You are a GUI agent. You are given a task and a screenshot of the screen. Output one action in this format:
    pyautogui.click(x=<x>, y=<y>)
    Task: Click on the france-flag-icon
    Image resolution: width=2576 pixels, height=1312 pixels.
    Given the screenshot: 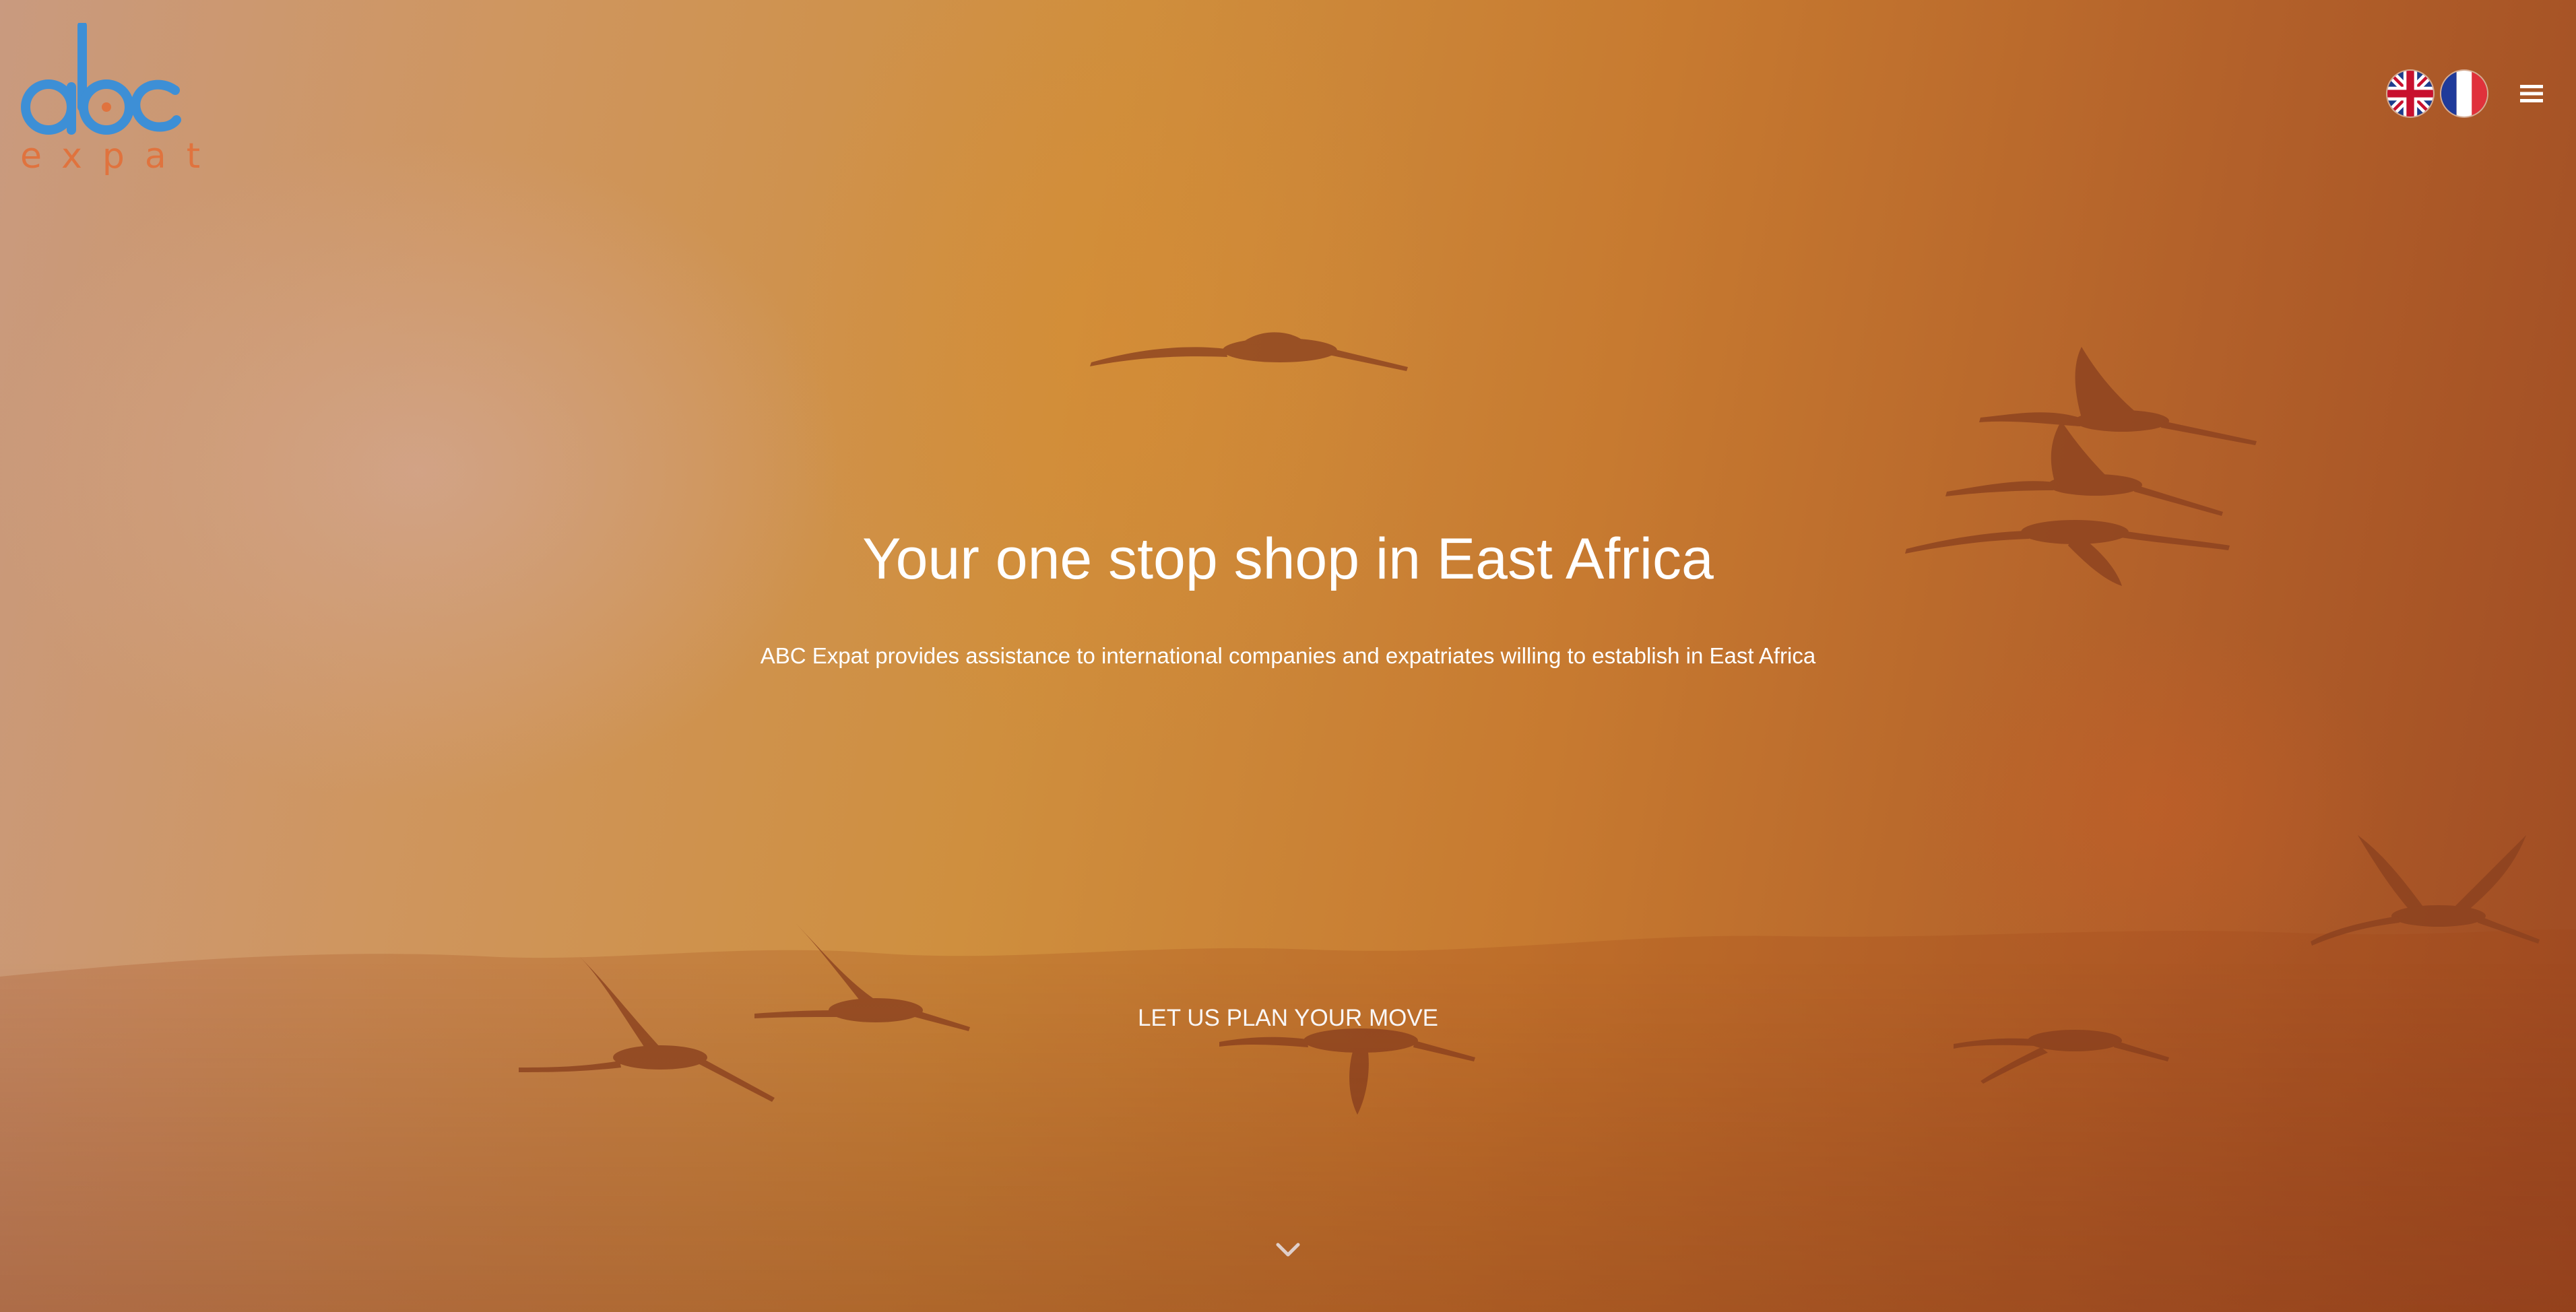 What is the action you would take?
    pyautogui.click(x=2464, y=94)
    